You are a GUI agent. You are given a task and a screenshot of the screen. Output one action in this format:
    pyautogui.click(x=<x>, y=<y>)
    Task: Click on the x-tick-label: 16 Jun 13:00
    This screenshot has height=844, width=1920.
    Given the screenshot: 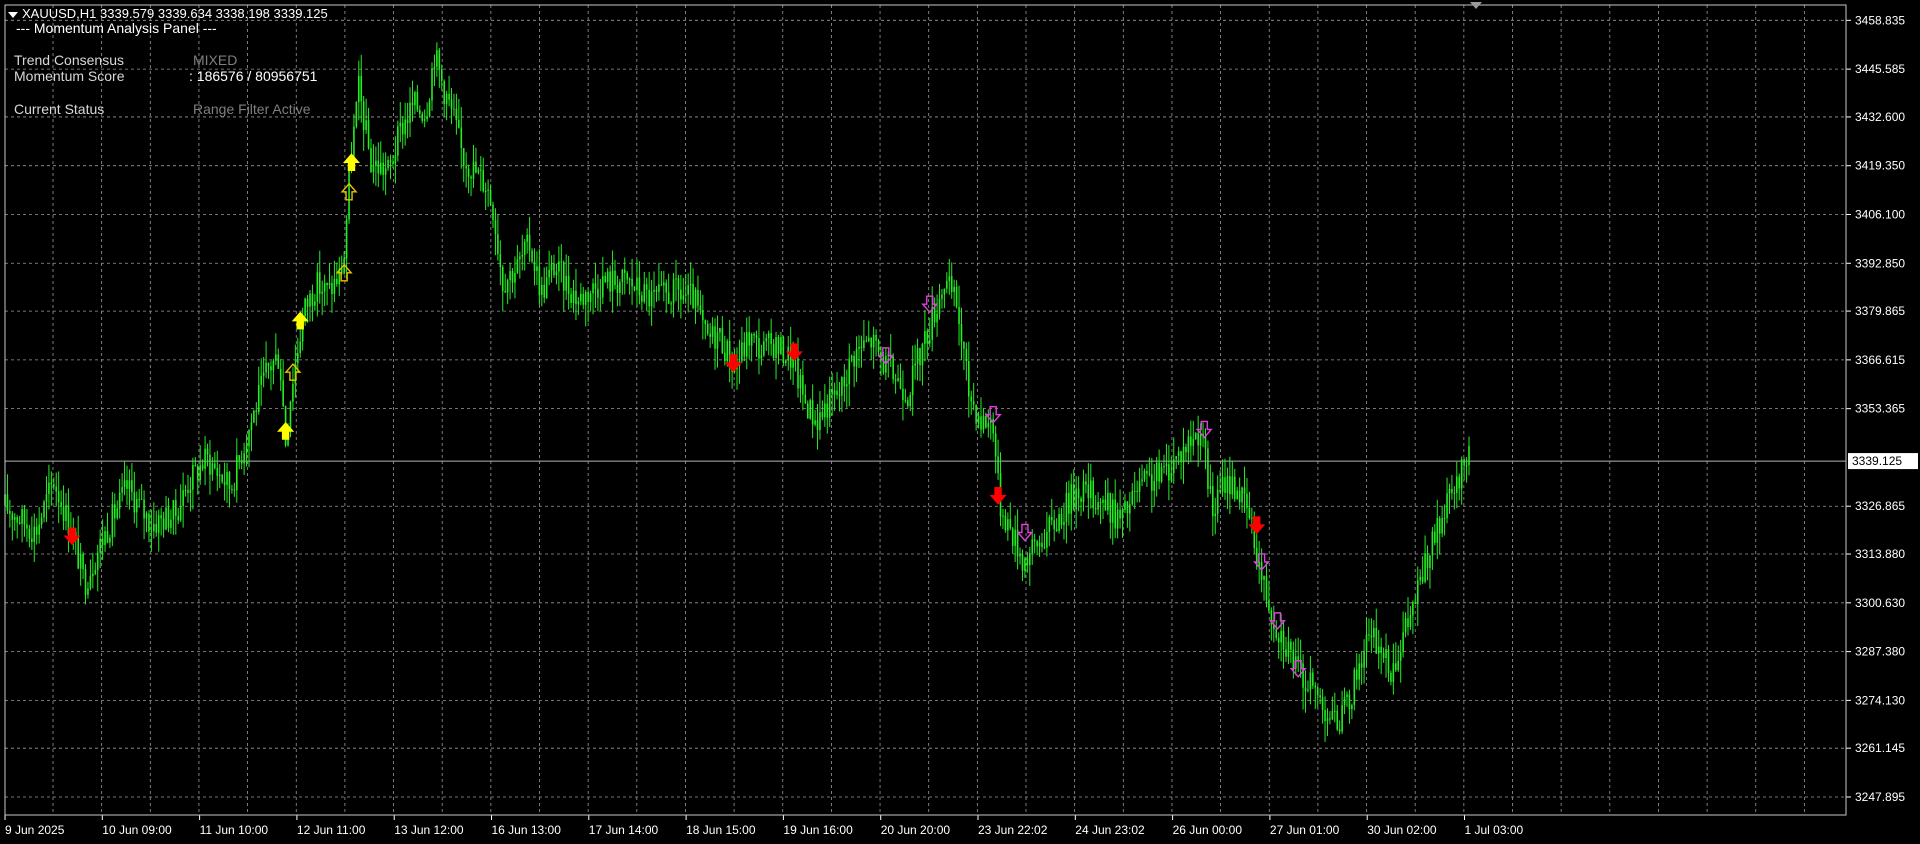 What is the action you would take?
    pyautogui.click(x=527, y=830)
    